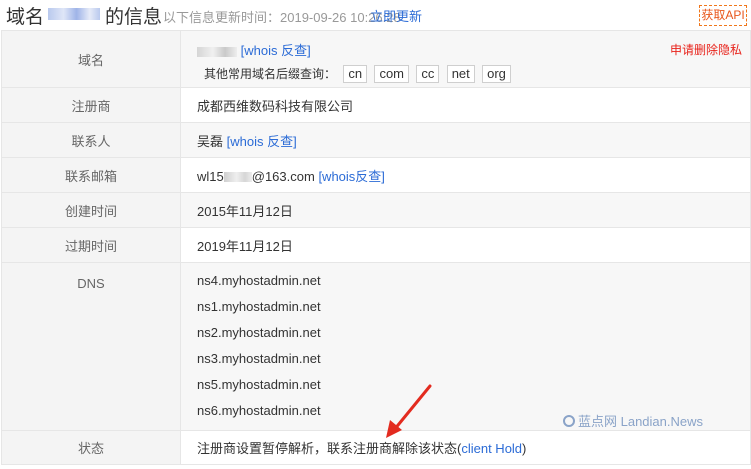 The height and width of the screenshot is (469, 751). Describe the element at coordinates (91, 105) in the screenshot. I see `label-registrar: 注册商` at that location.